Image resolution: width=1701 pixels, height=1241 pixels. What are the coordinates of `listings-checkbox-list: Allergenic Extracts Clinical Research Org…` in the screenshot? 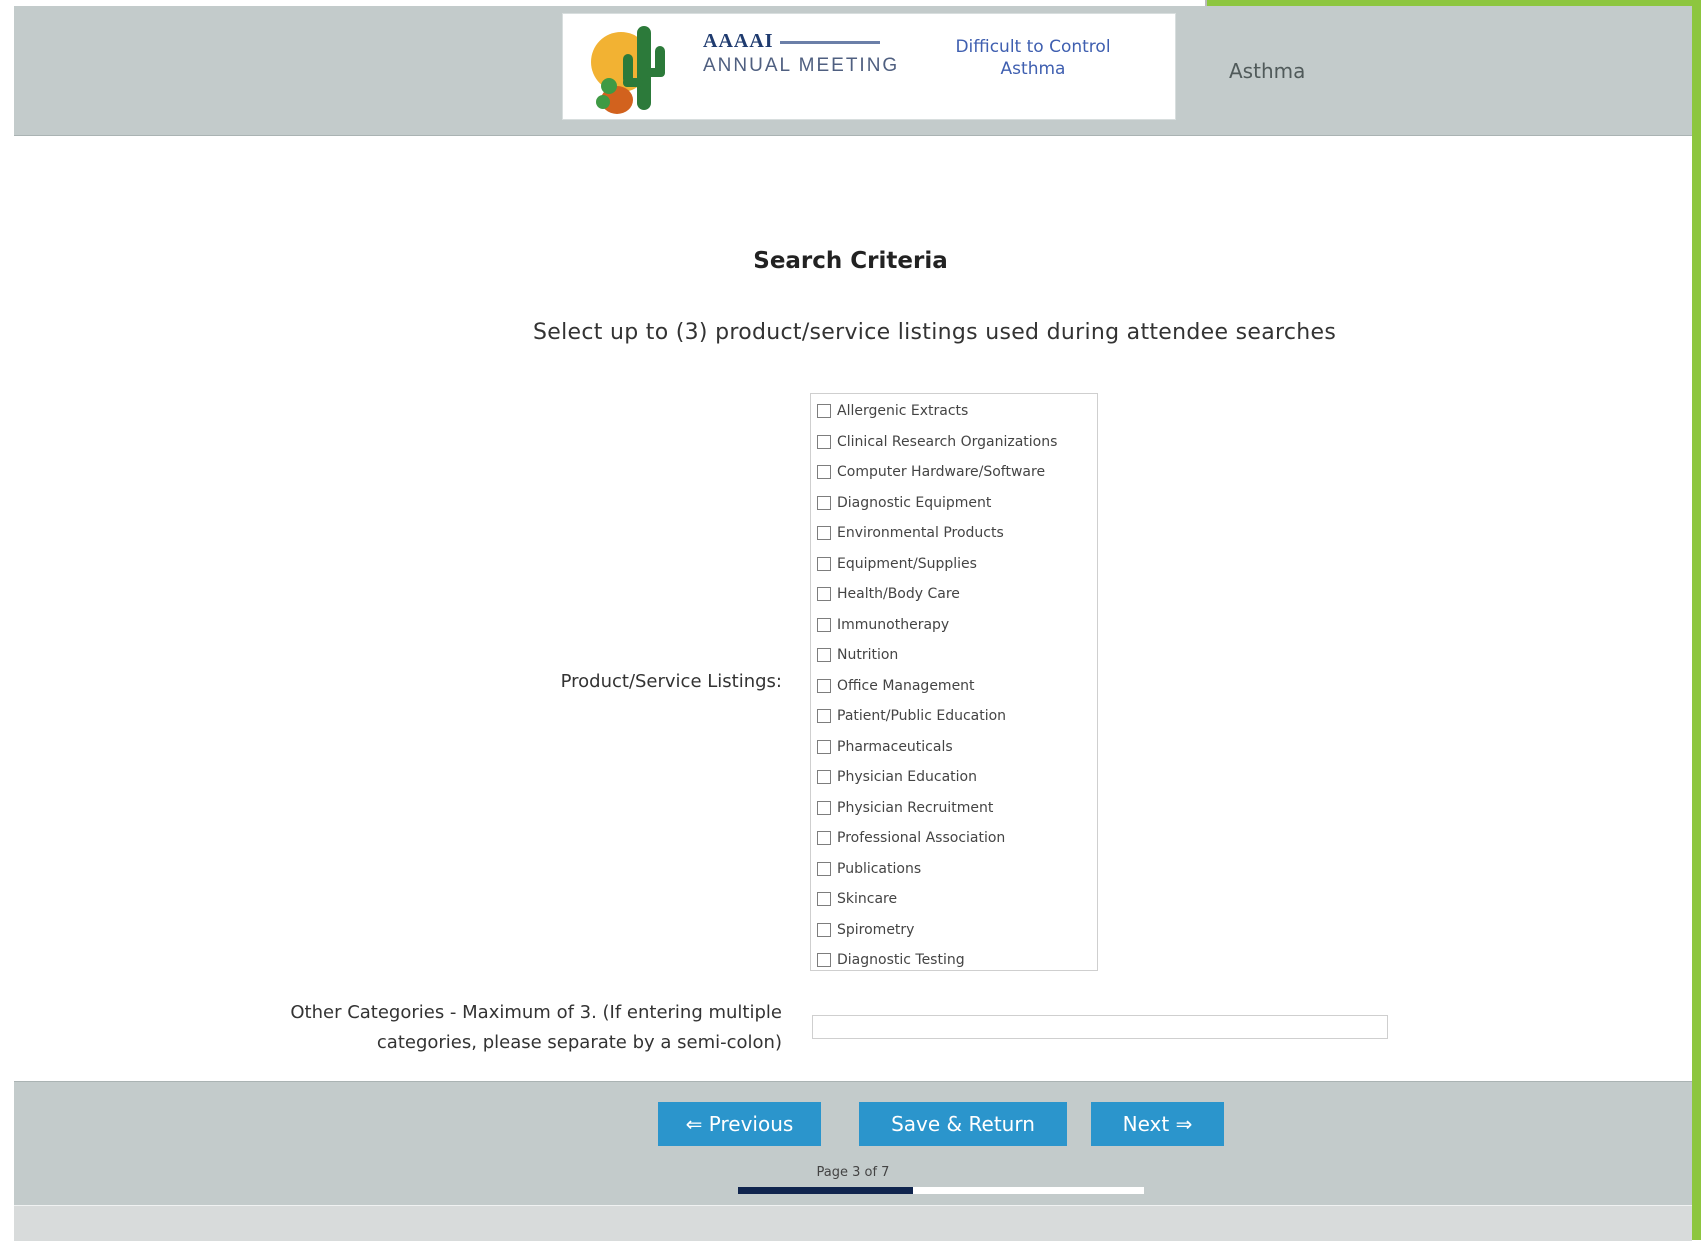 It's located at (954, 682).